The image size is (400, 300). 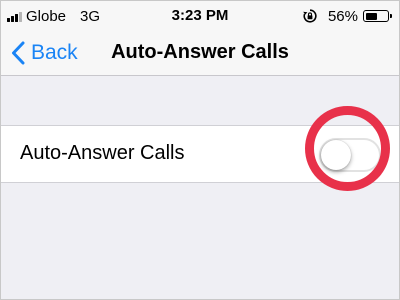 I want to click on toggle-knob, so click(x=336, y=155).